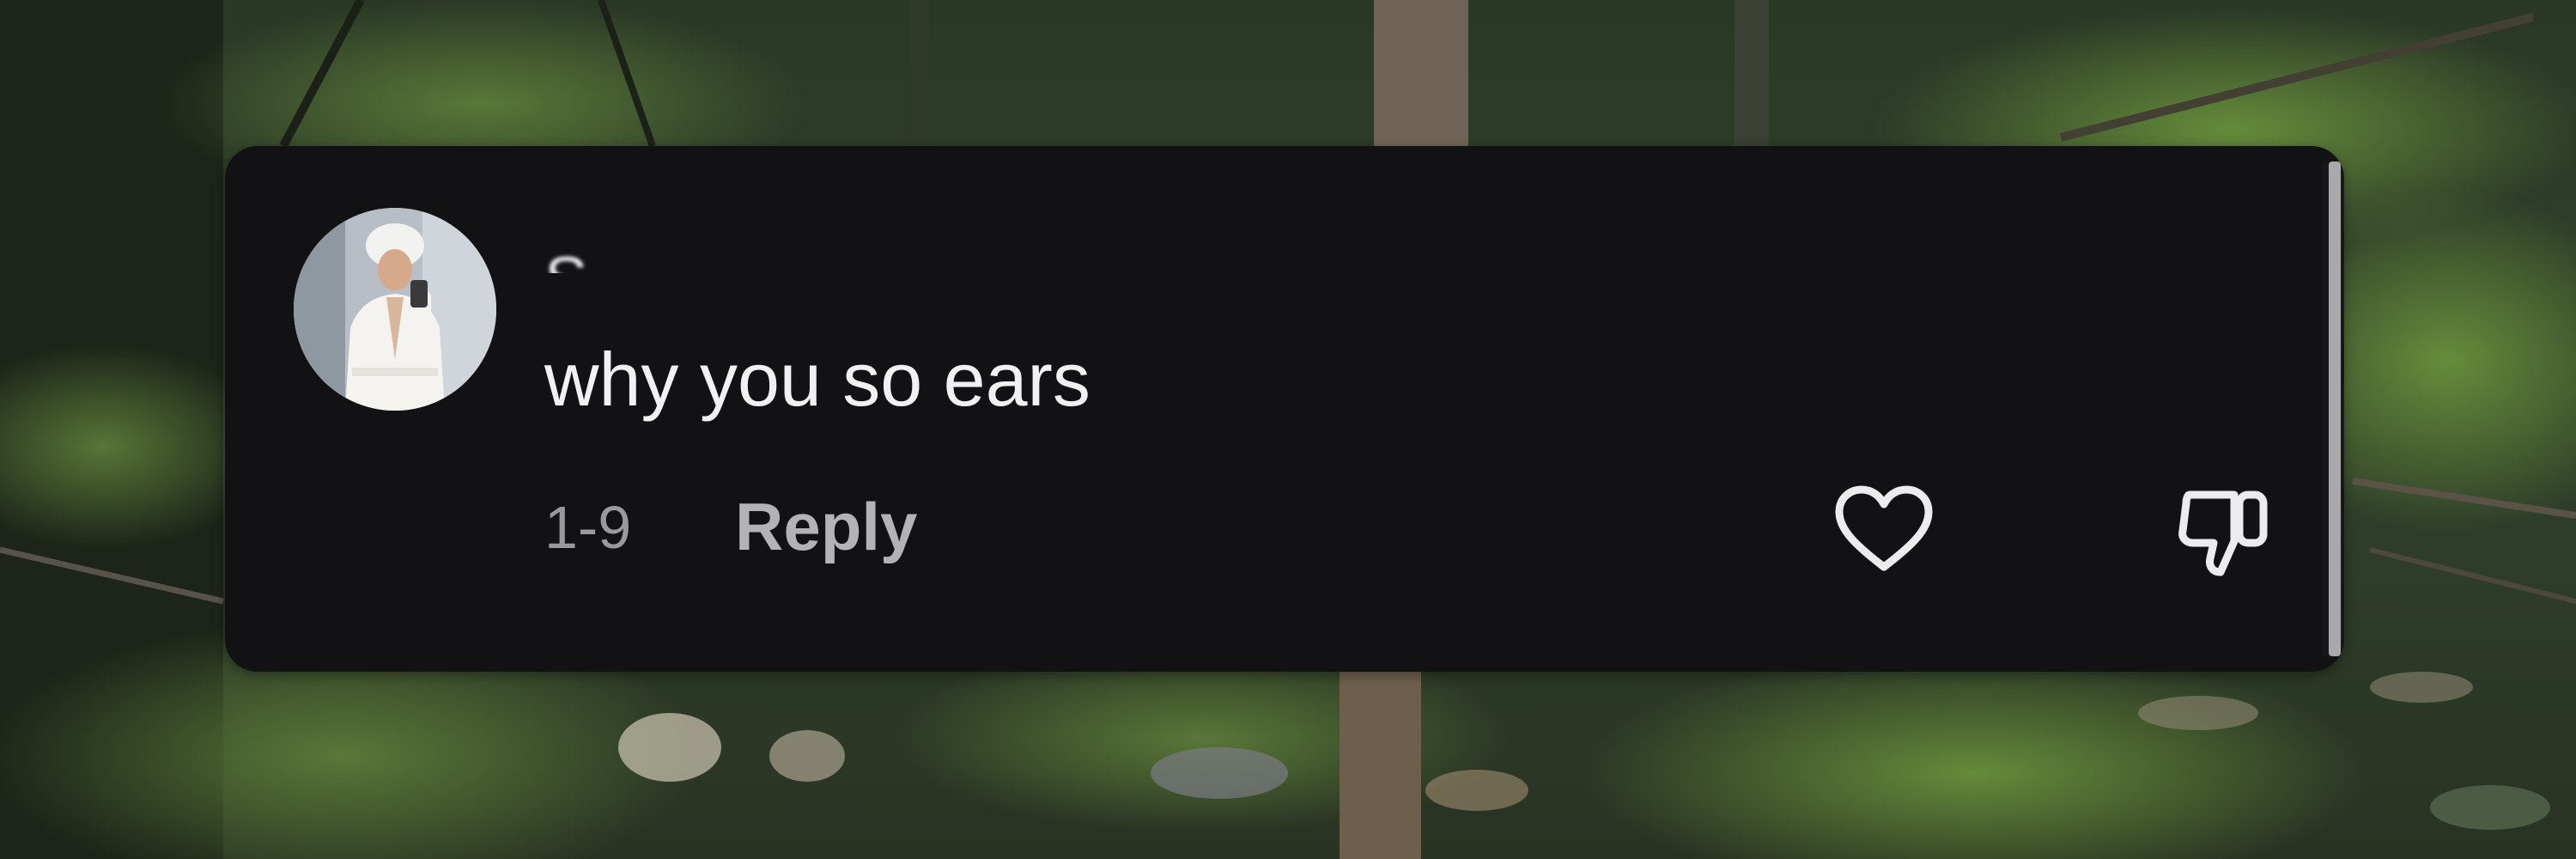 The width and height of the screenshot is (2576, 859). I want to click on like-button, so click(1884, 530).